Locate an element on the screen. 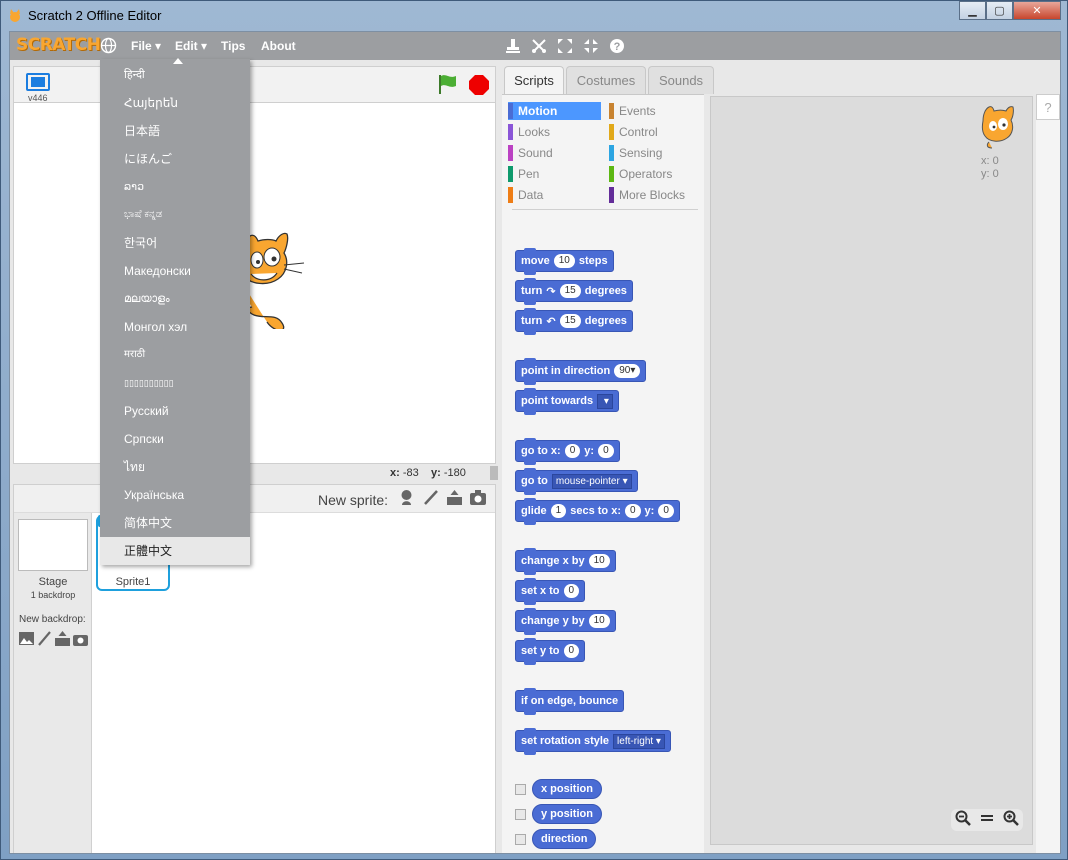 Image resolution: width=1068 pixels, height=860 pixels. language-item: 日本語 is located at coordinates (175, 131).